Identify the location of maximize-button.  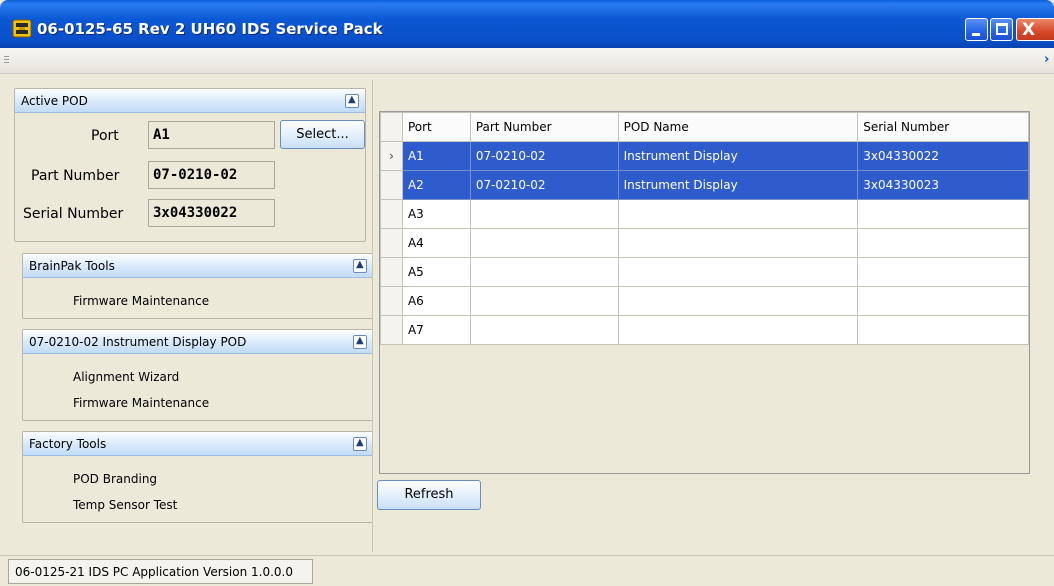
(1001, 29).